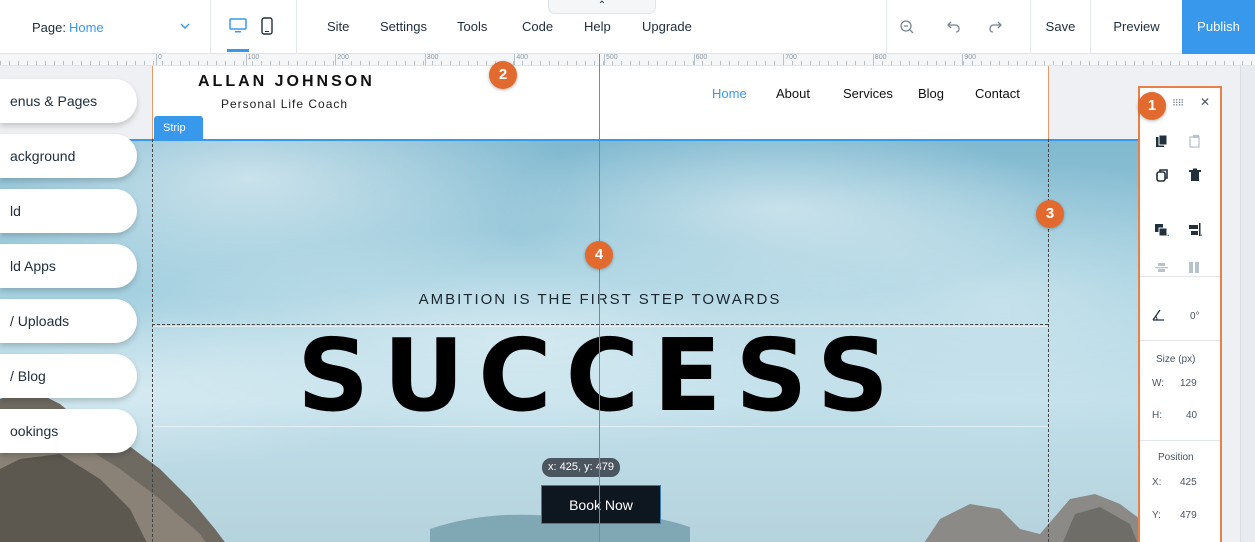 The image size is (1255, 542). I want to click on side-menu-background: ackground, so click(68, 156).